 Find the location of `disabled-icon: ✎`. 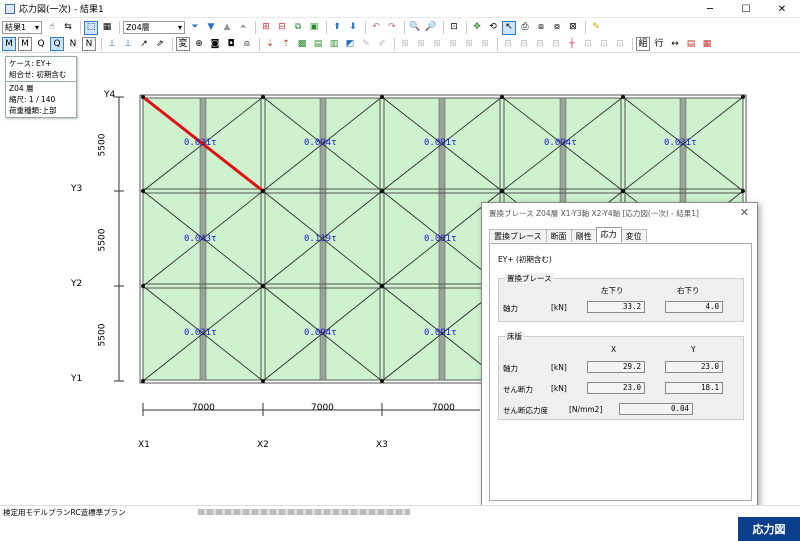

disabled-icon: ✎ is located at coordinates (366, 44).